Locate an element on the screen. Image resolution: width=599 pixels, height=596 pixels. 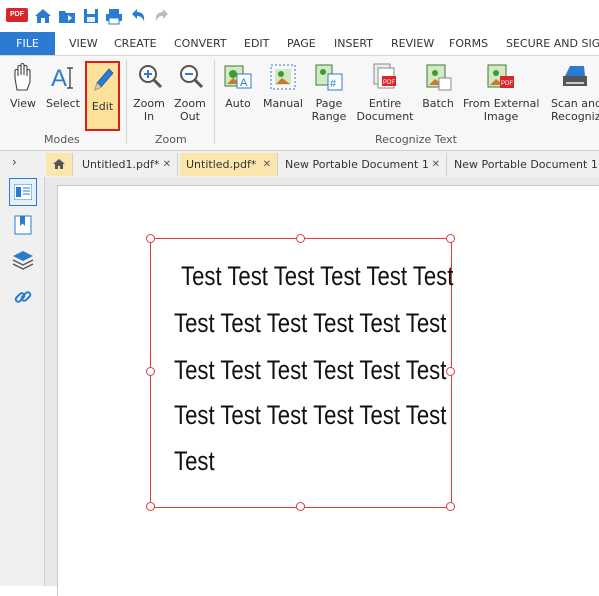
resize-handle-right is located at coordinates (450, 371).